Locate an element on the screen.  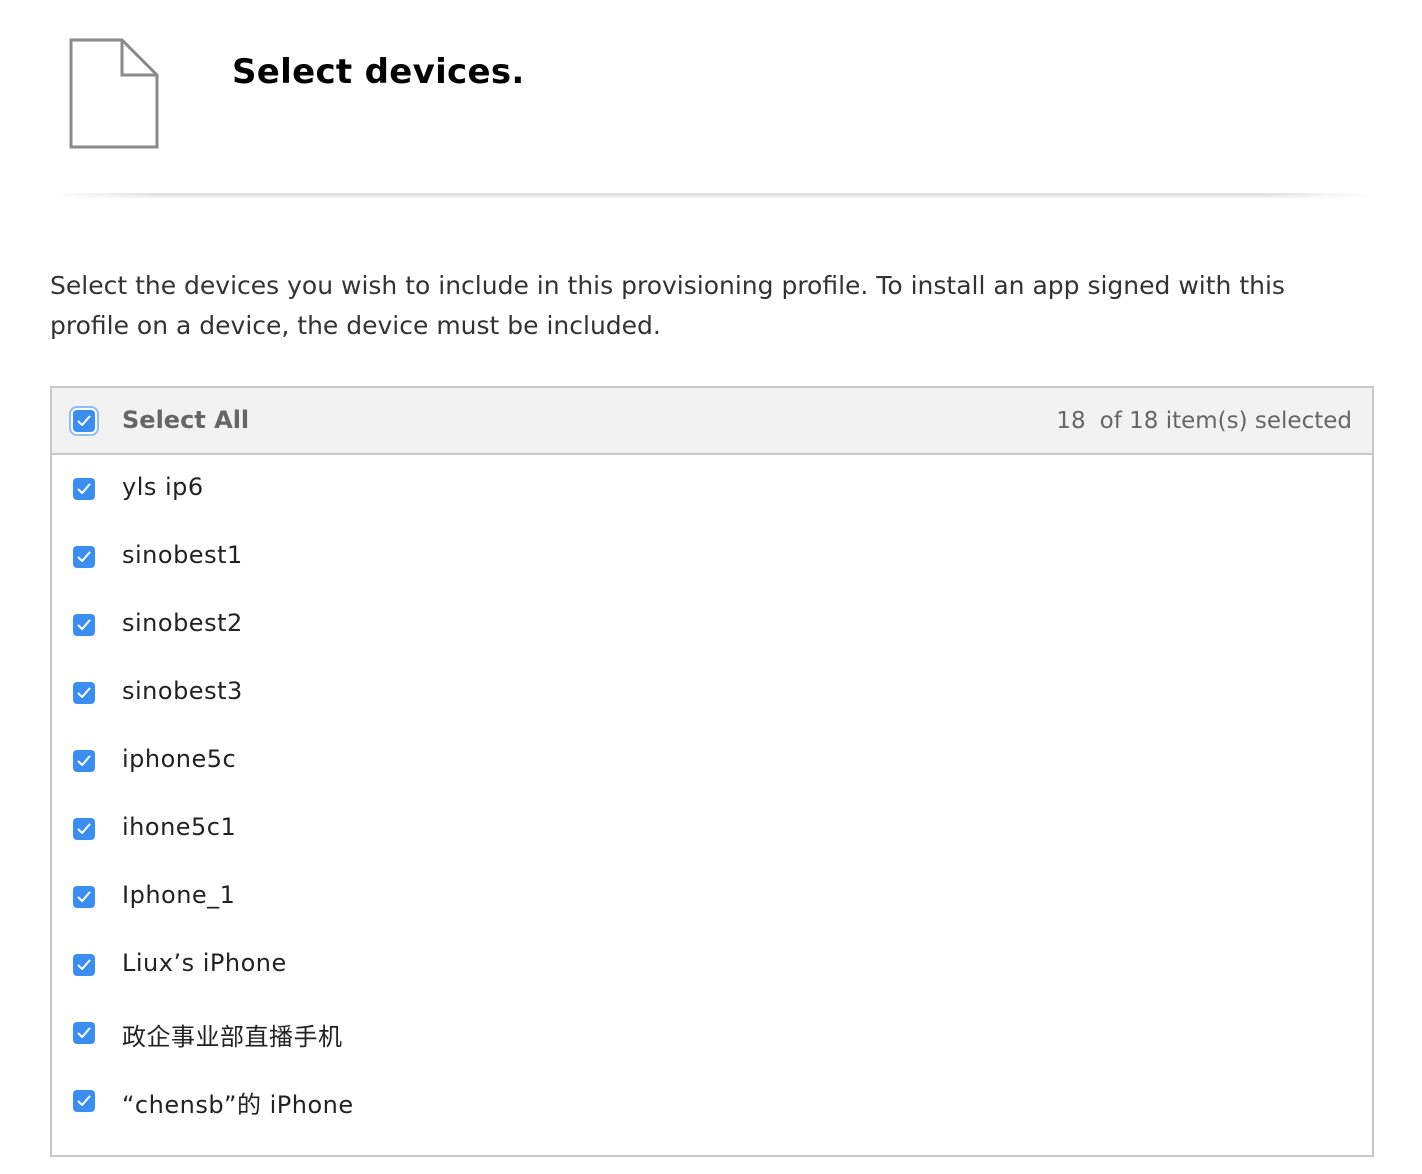
device-name: iphone5c is located at coordinates (179, 759).